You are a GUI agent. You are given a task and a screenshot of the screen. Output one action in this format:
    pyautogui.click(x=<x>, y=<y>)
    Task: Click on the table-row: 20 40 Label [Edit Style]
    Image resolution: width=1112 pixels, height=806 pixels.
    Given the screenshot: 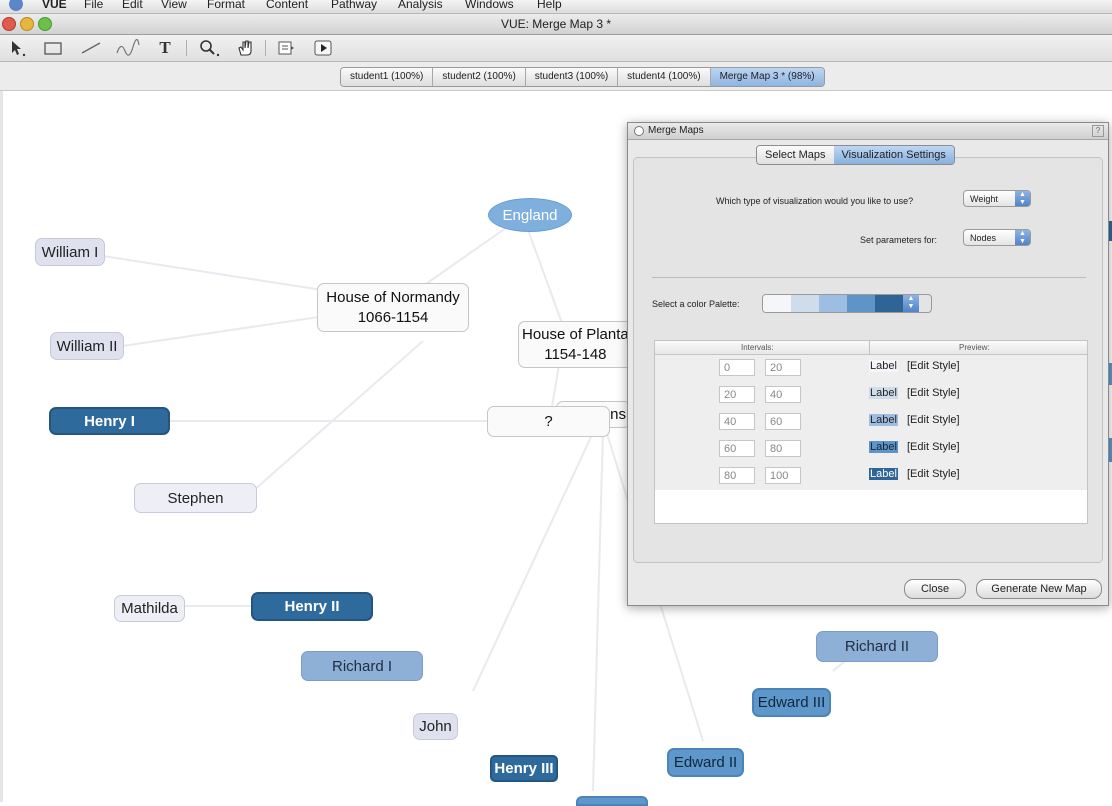 What is the action you would take?
    pyautogui.click(x=871, y=396)
    